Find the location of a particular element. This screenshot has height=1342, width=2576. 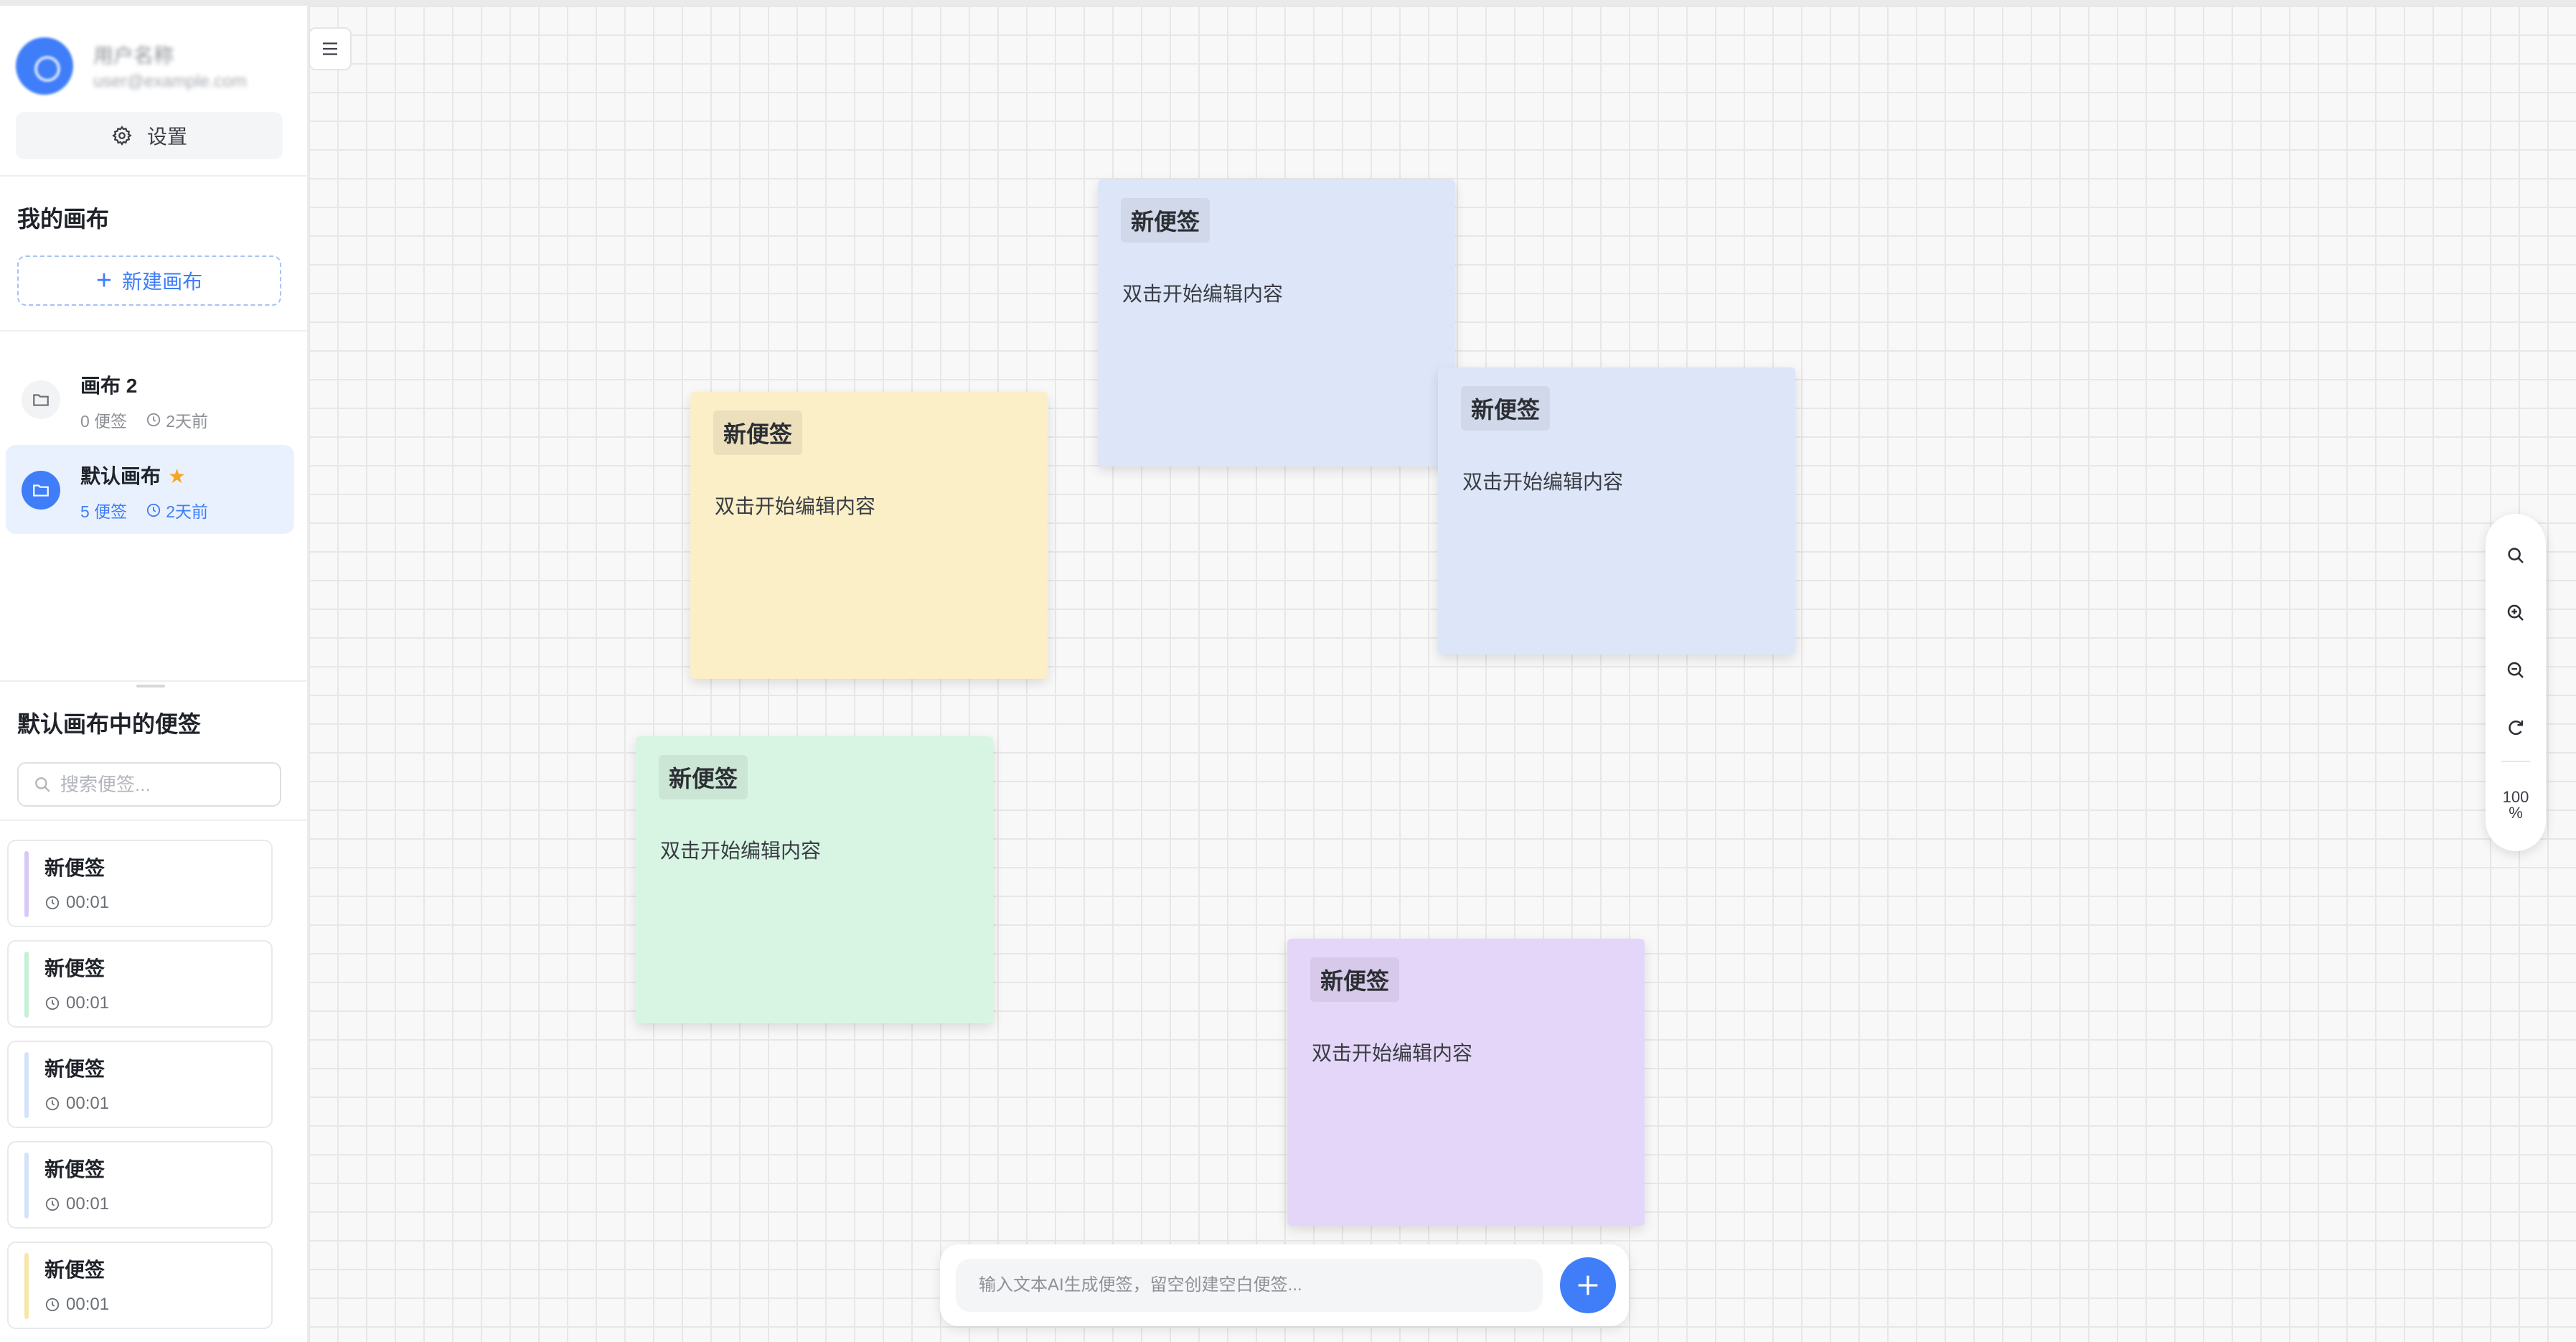

zoom-in-icon is located at coordinates (2515, 612).